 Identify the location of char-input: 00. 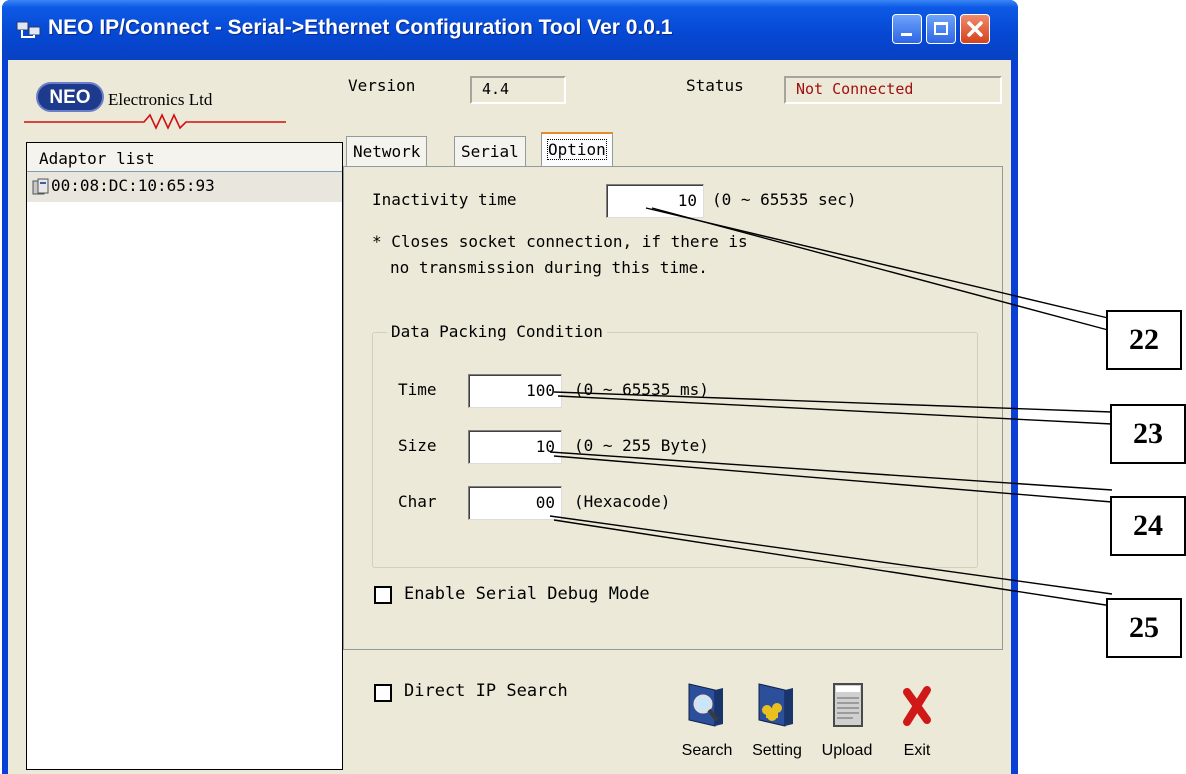
(515, 503).